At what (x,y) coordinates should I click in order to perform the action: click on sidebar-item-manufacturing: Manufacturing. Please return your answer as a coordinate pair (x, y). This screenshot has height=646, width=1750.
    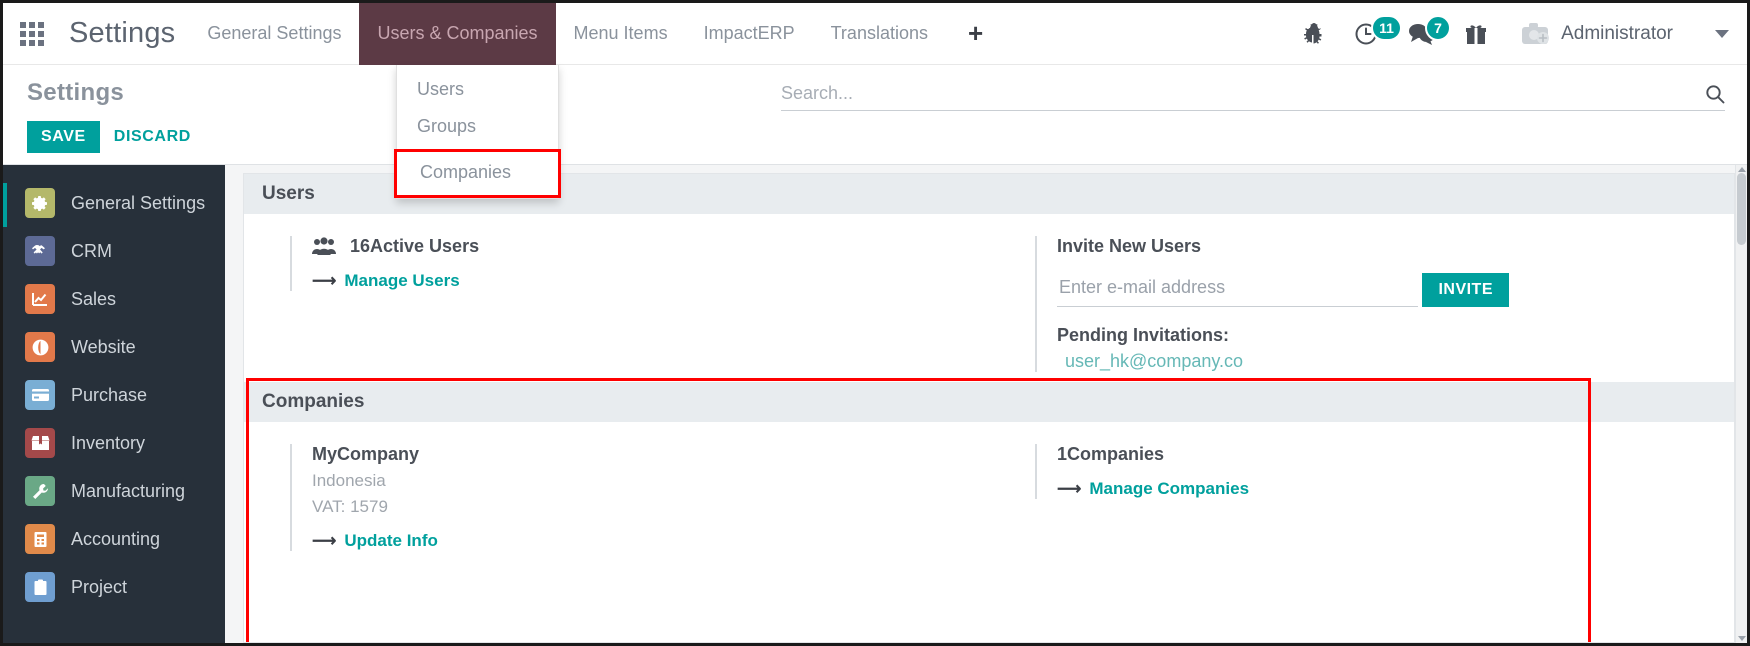
    Looking at the image, I should click on (114, 491).